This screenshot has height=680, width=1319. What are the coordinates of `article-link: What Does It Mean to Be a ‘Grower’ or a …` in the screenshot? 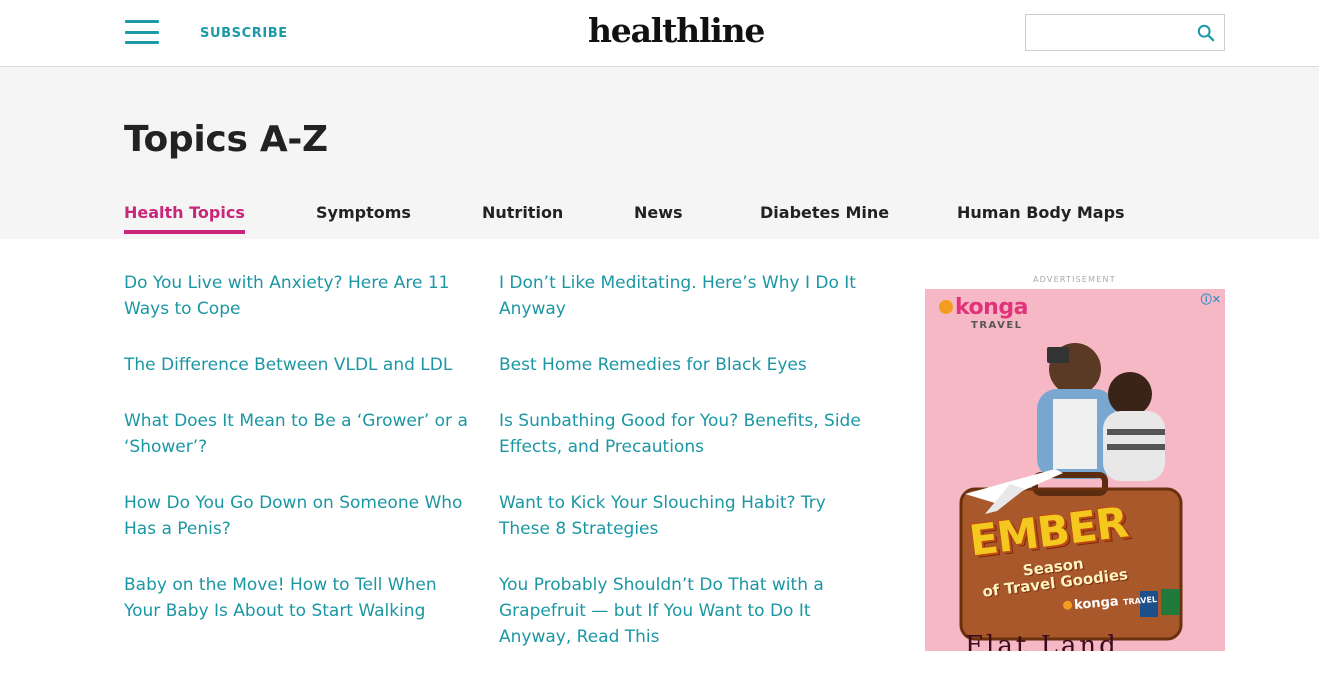 It's located at (296, 434).